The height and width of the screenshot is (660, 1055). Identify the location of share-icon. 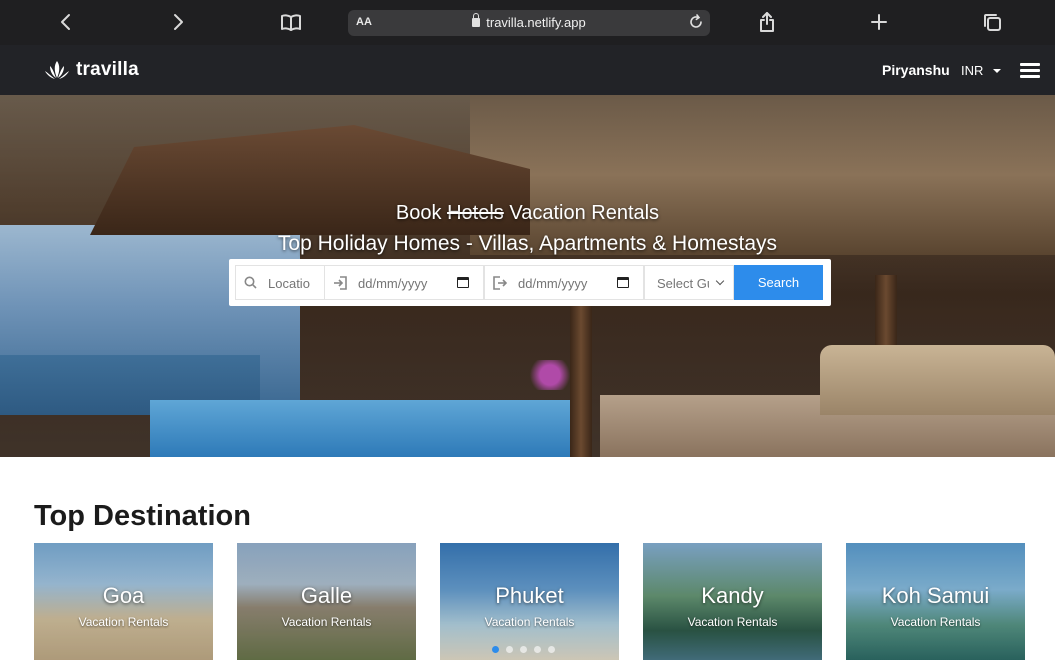
(767, 22).